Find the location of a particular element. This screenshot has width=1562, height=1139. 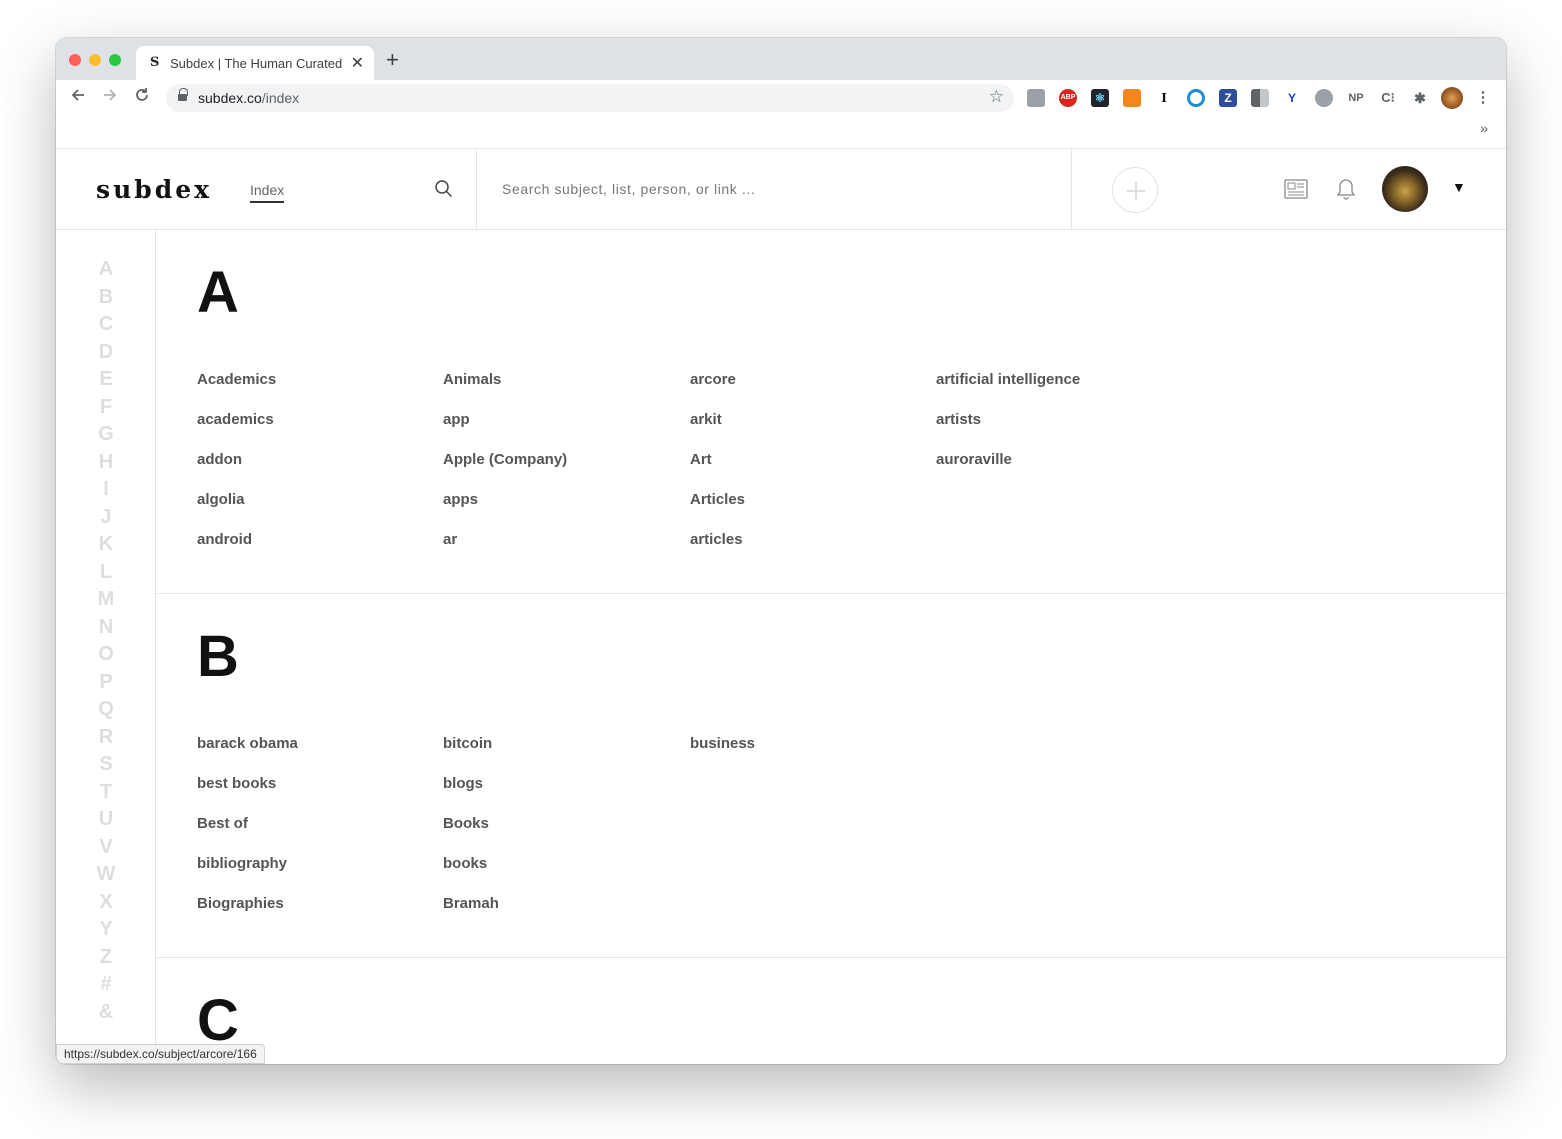

subject-link: arcore is located at coordinates (713, 379).